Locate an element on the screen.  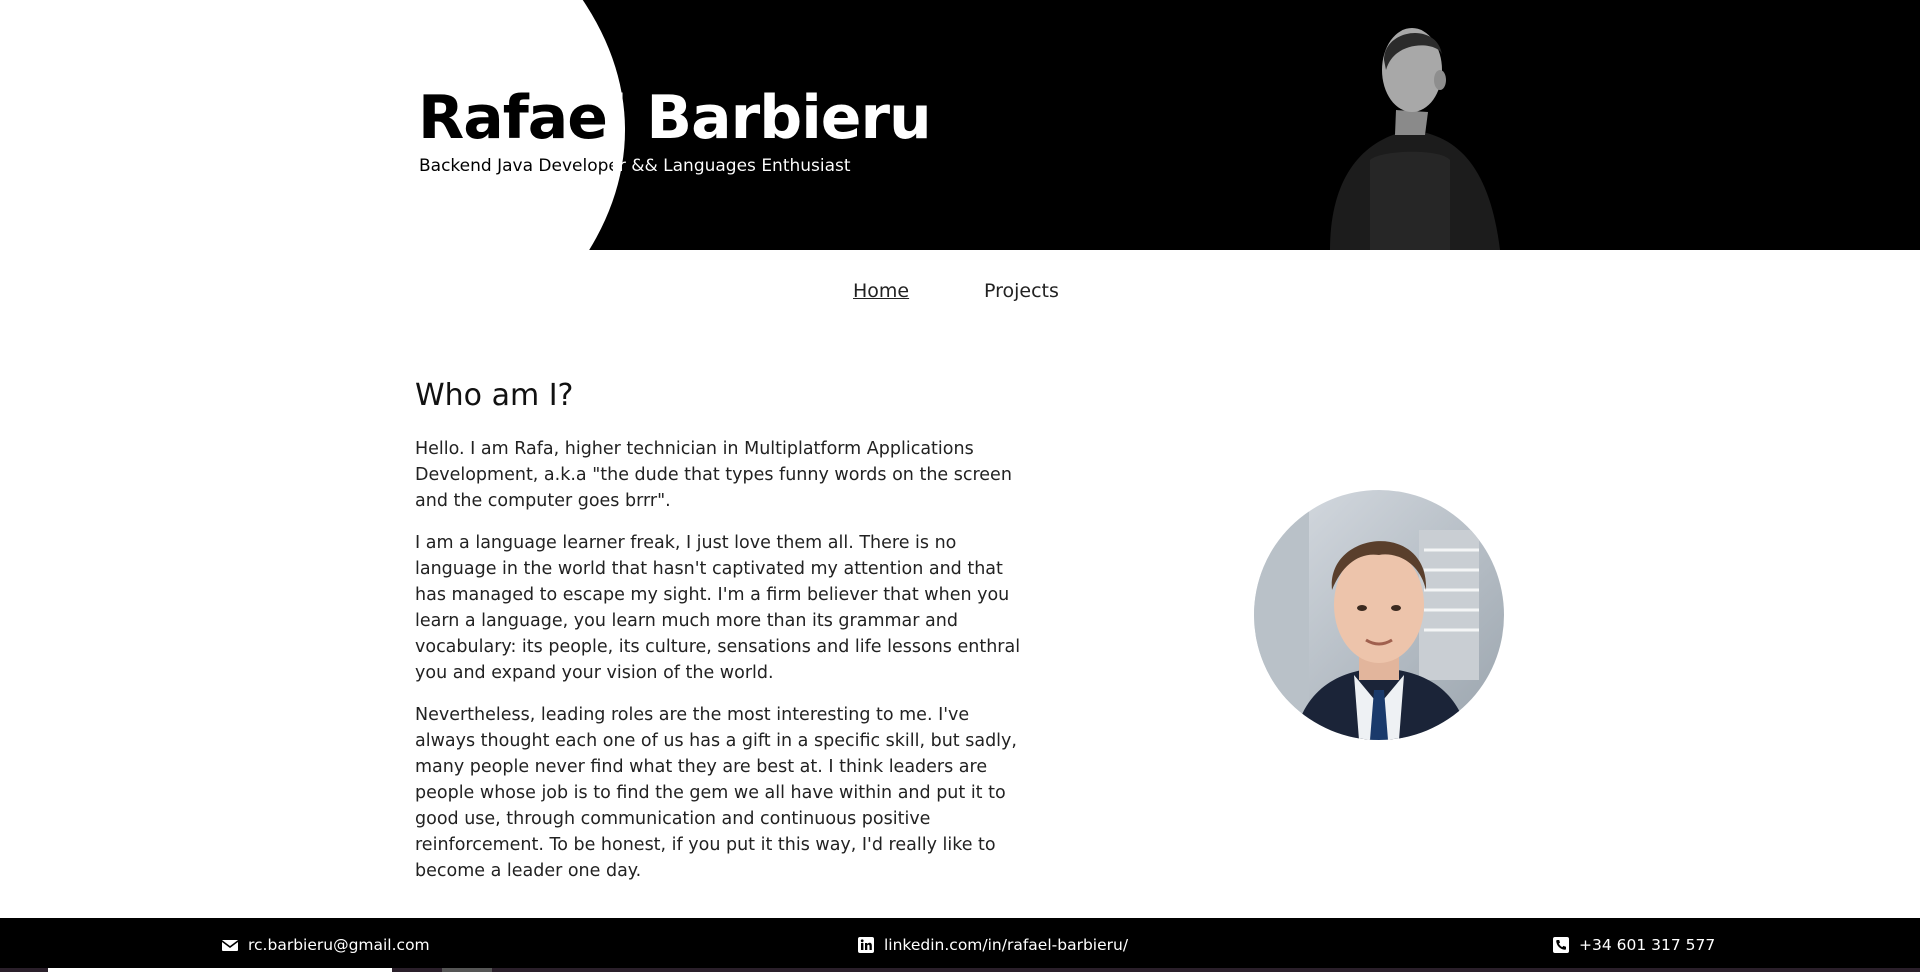
phone-icon is located at coordinates (1561, 945).